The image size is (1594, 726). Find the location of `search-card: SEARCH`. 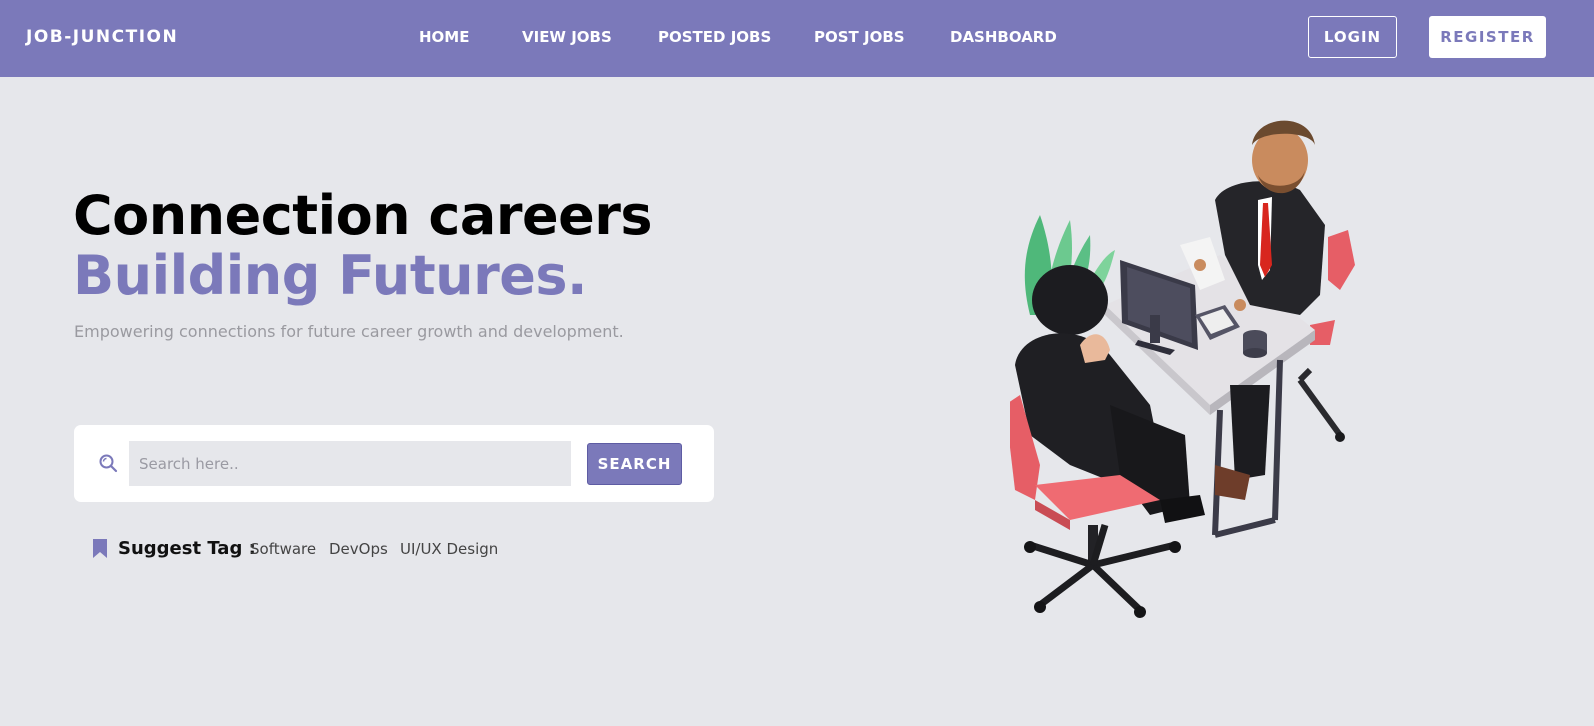

search-card: SEARCH is located at coordinates (394, 463).